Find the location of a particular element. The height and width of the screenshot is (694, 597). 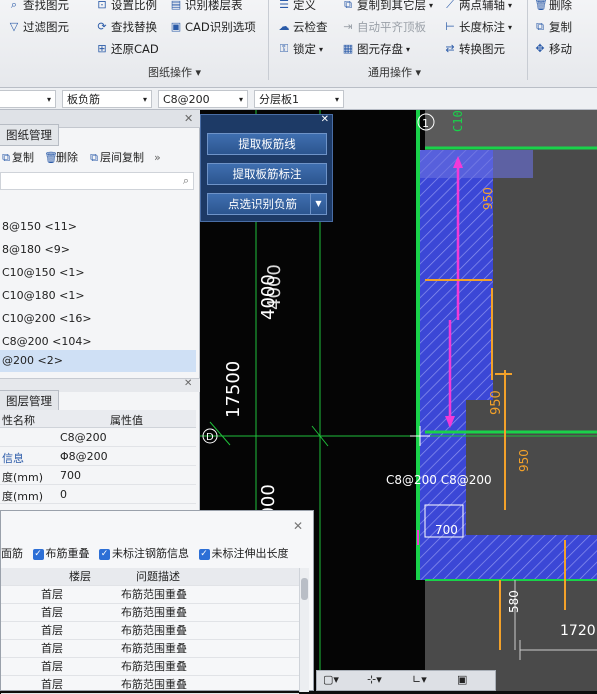

filter-face-rebar: 面筋 is located at coordinates (12, 553).